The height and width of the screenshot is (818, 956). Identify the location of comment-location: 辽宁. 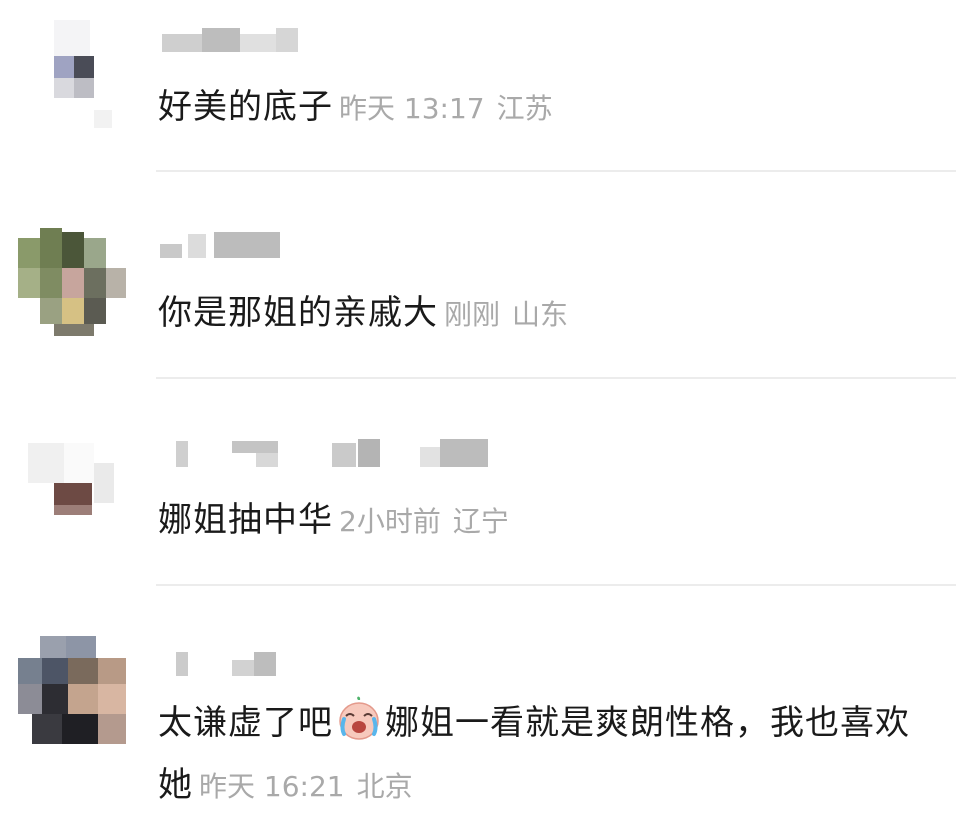
(480, 521).